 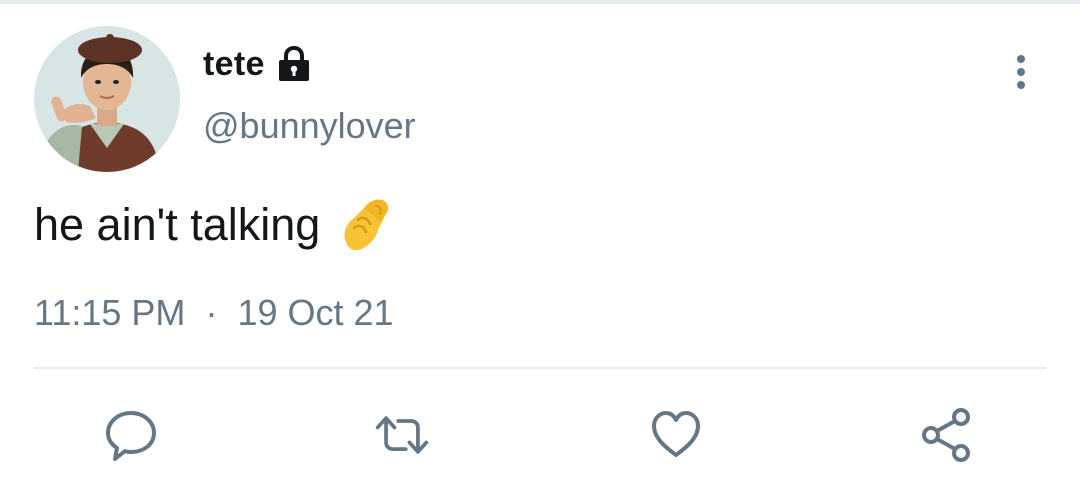 I want to click on user-handle: @bunnylover, so click(x=309, y=126).